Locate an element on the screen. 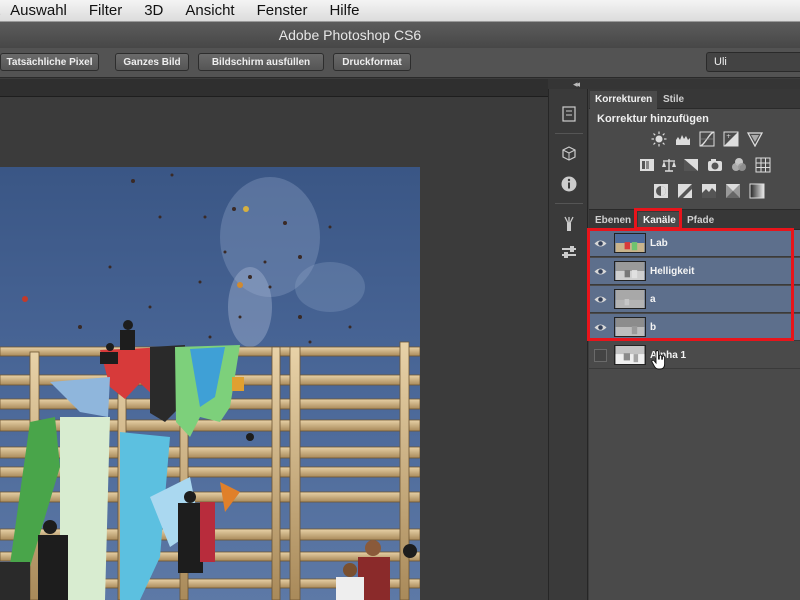 The height and width of the screenshot is (600, 800). hue-saturation-icon is located at coordinates (647, 165).